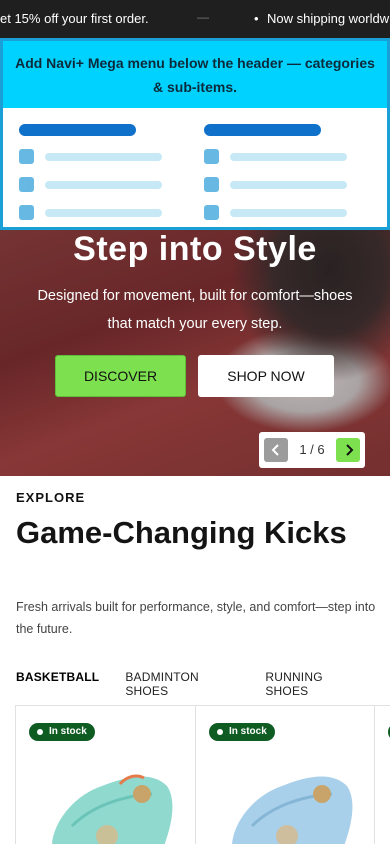  Describe the element at coordinates (74, 18) in the screenshot. I see `announcement-message: et 15% off your first order.` at that location.